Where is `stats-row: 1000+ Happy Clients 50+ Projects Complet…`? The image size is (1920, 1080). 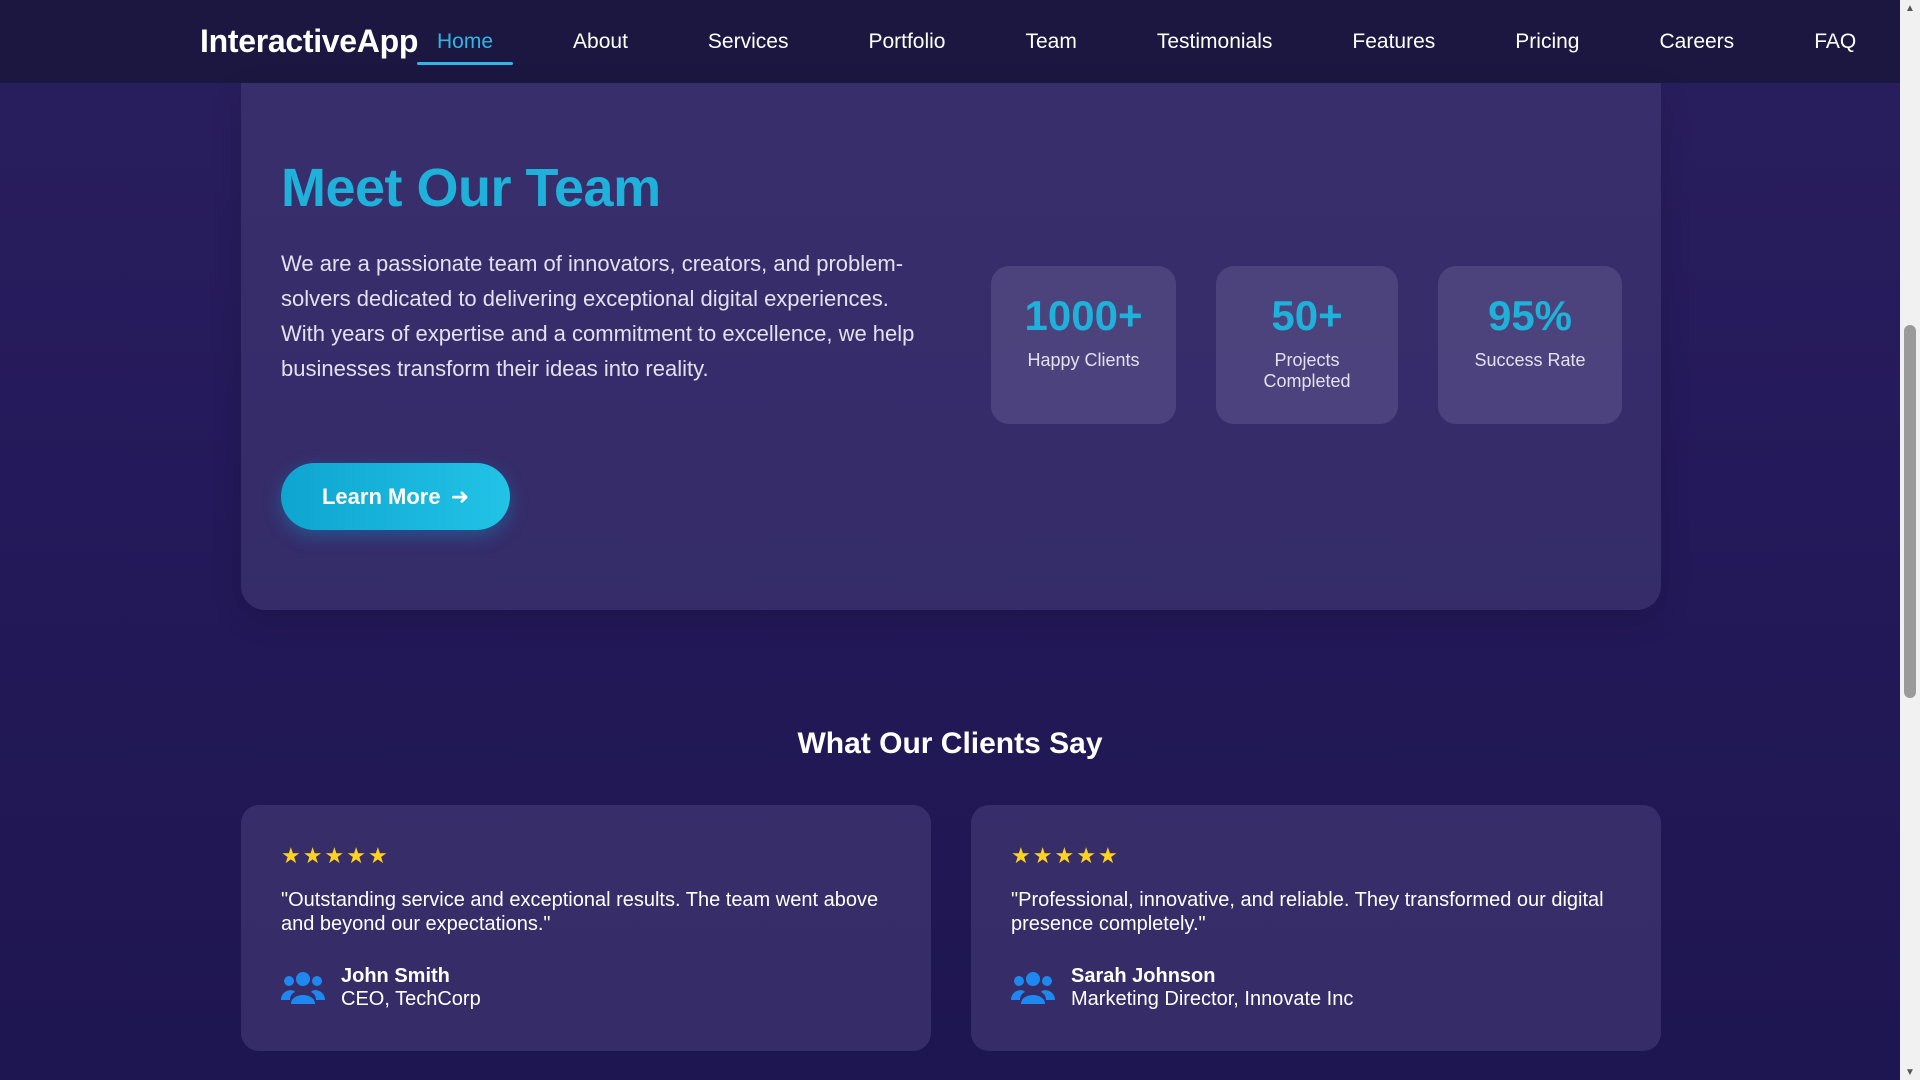
stats-row: 1000+ Happy Clients 50+ Projects Complet… is located at coordinates (1306, 345).